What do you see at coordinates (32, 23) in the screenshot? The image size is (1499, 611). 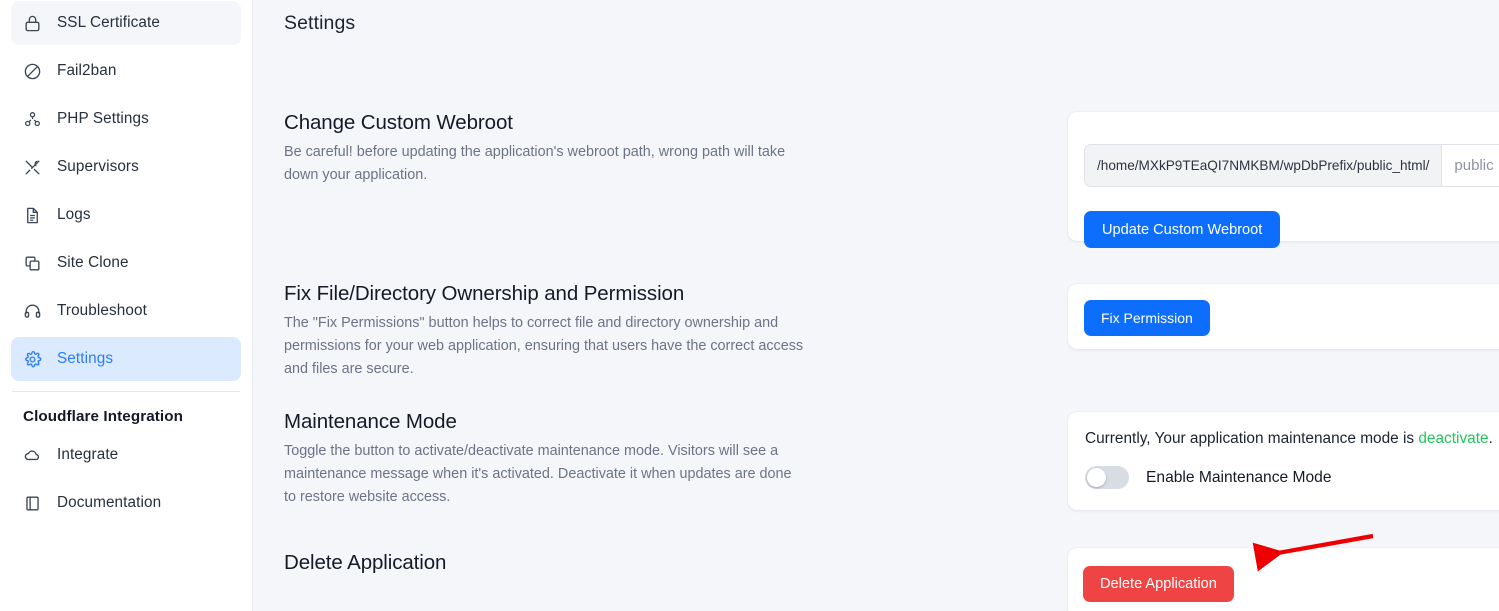 I see `lock-icon` at bounding box center [32, 23].